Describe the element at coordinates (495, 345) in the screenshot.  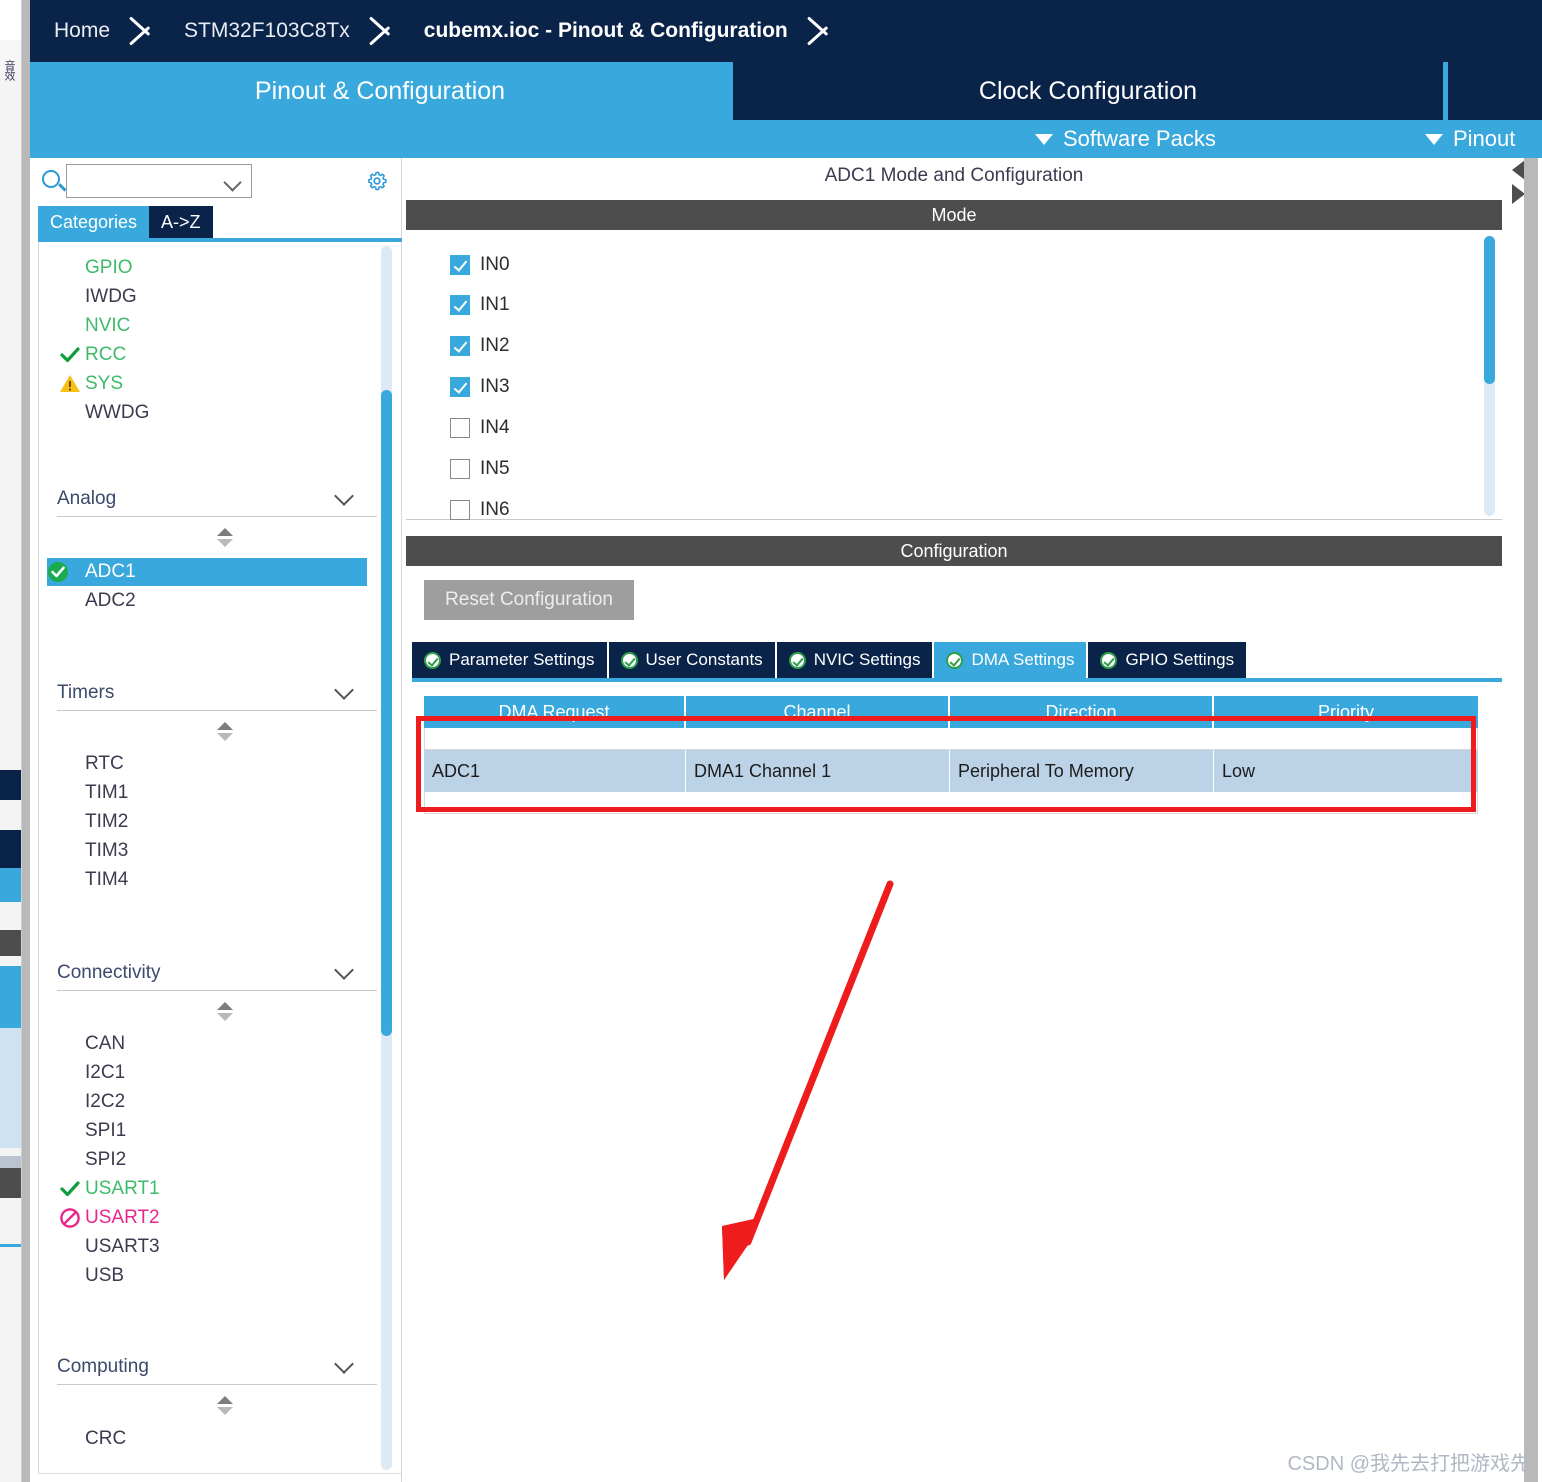
I see `mode-channel-label: IN2` at that location.